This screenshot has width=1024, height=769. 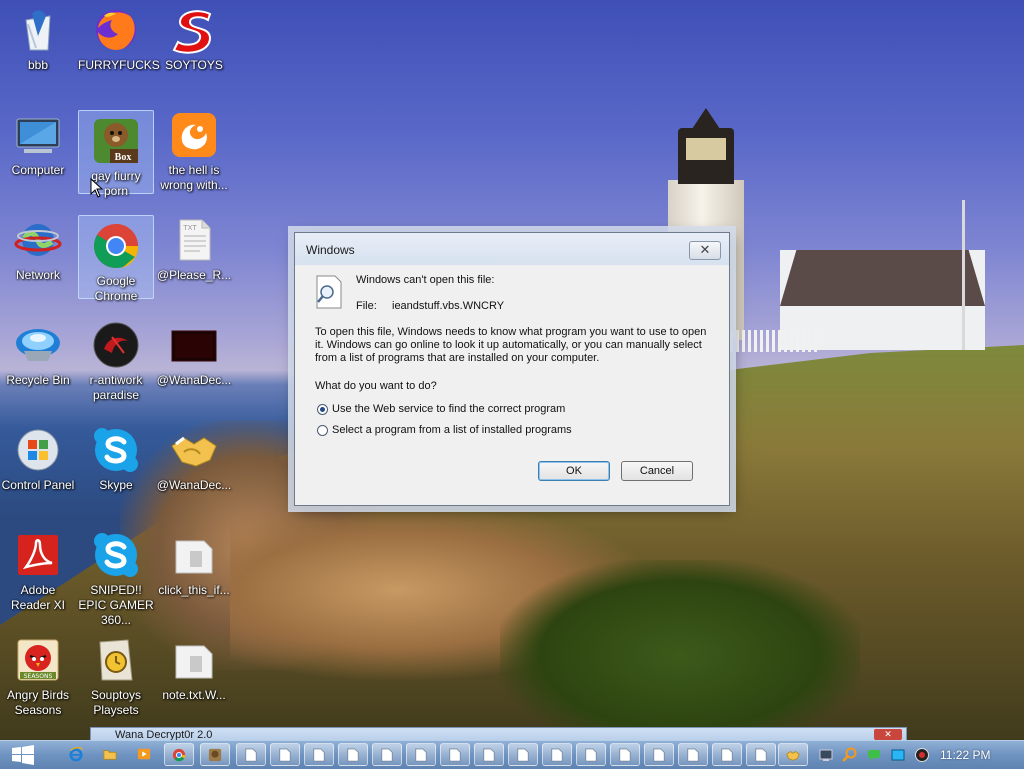 What do you see at coordinates (574, 471) in the screenshot?
I see `ok-button: OK` at bounding box center [574, 471].